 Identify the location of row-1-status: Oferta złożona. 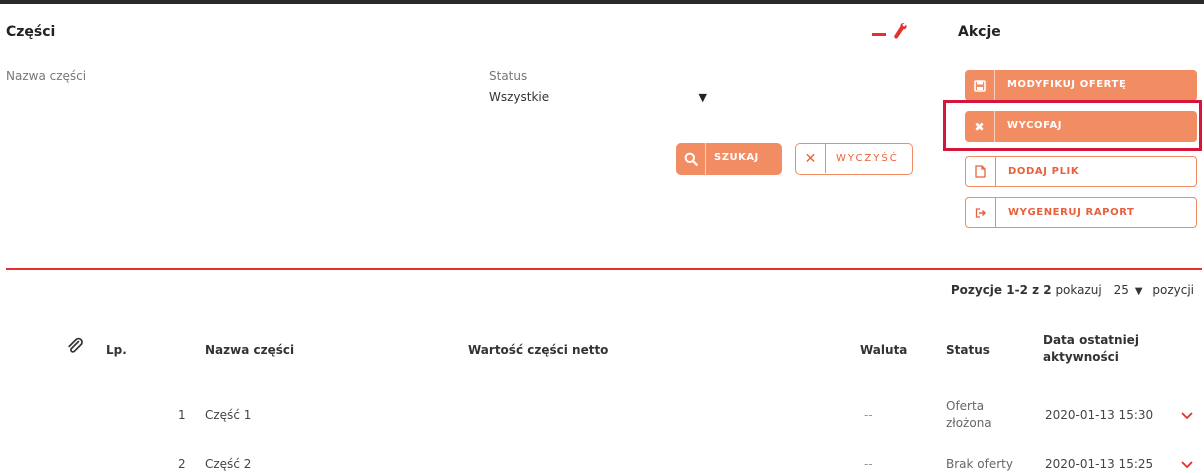
(969, 415).